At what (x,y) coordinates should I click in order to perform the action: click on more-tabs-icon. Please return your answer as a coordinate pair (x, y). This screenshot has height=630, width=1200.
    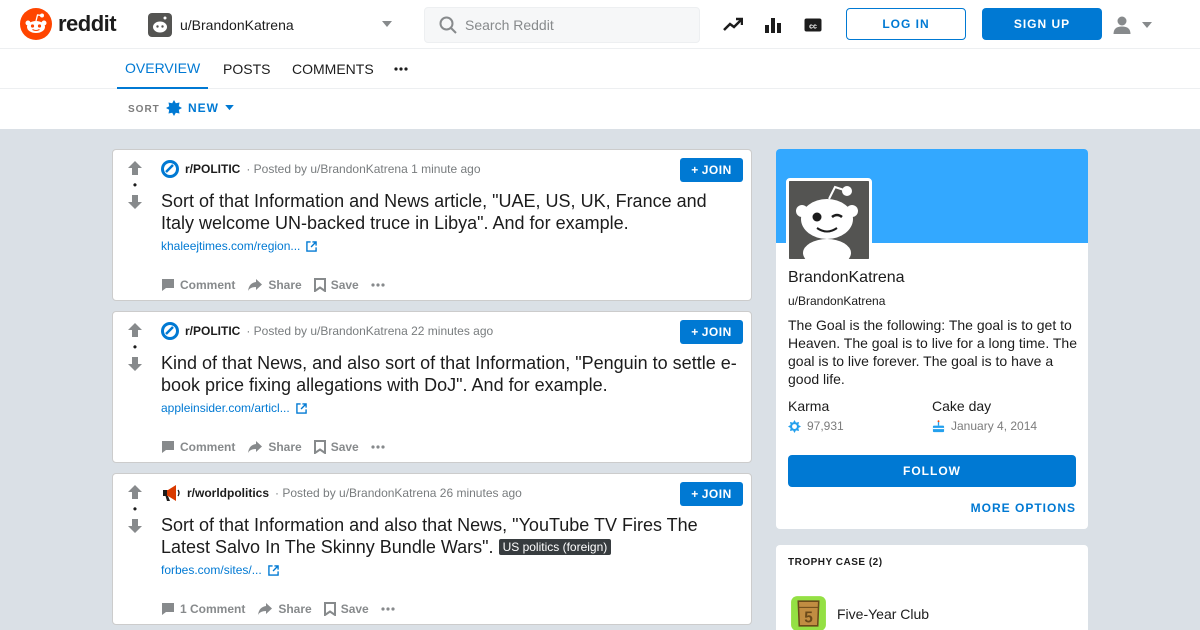
    Looking at the image, I should click on (401, 69).